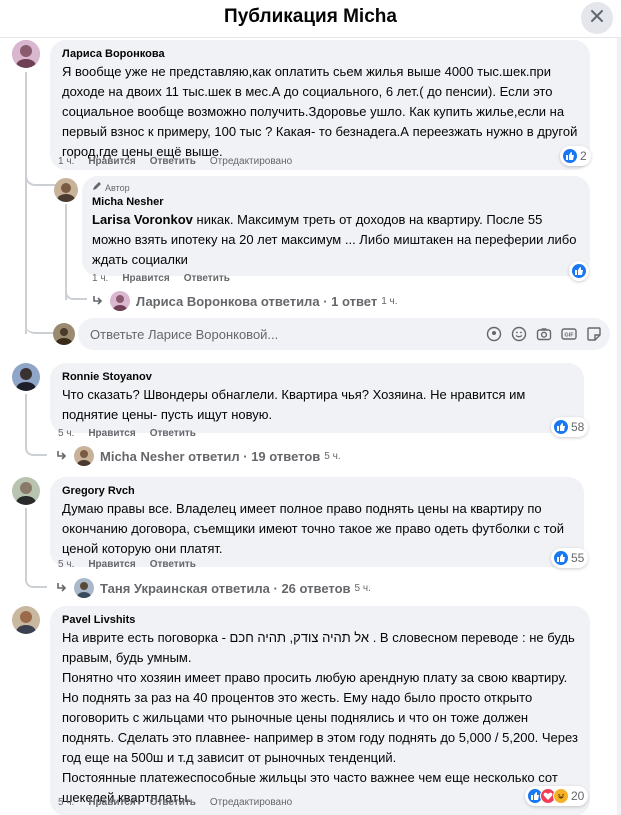 The width and height of the screenshot is (621, 815). What do you see at coordinates (282, 456) in the screenshot?
I see `replies-count: · 19 ответов` at bounding box center [282, 456].